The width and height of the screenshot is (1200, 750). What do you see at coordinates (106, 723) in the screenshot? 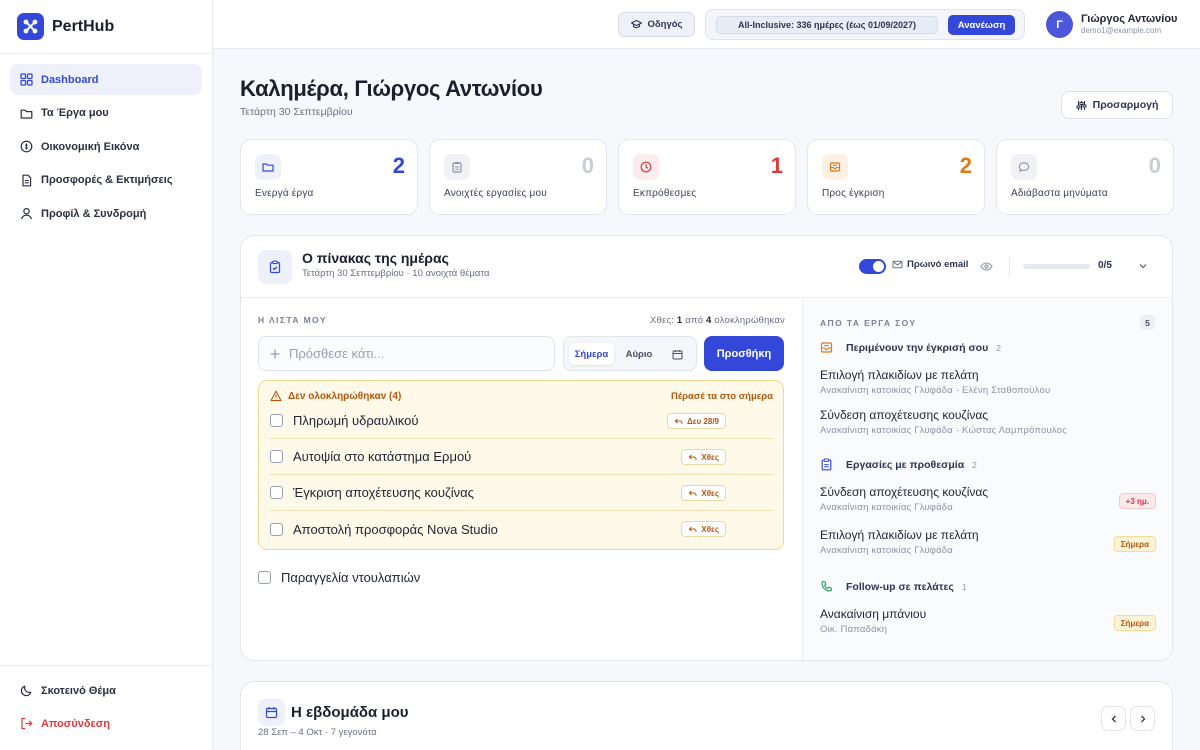
I see `logout-button: Αποσύνδεση` at bounding box center [106, 723].